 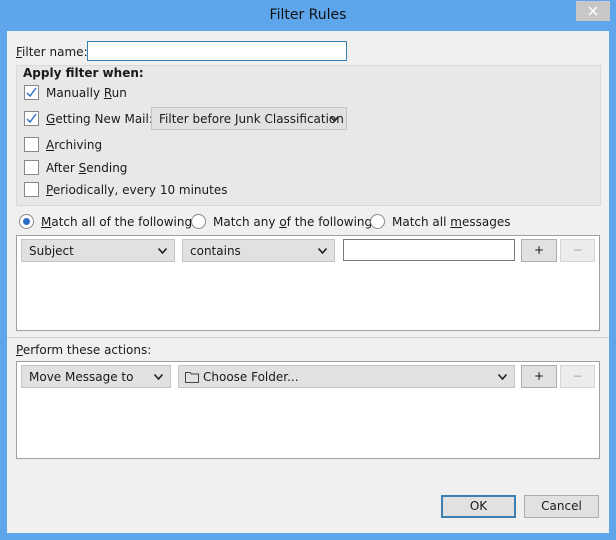 What do you see at coordinates (478, 506) in the screenshot?
I see `ok-button: OK` at bounding box center [478, 506].